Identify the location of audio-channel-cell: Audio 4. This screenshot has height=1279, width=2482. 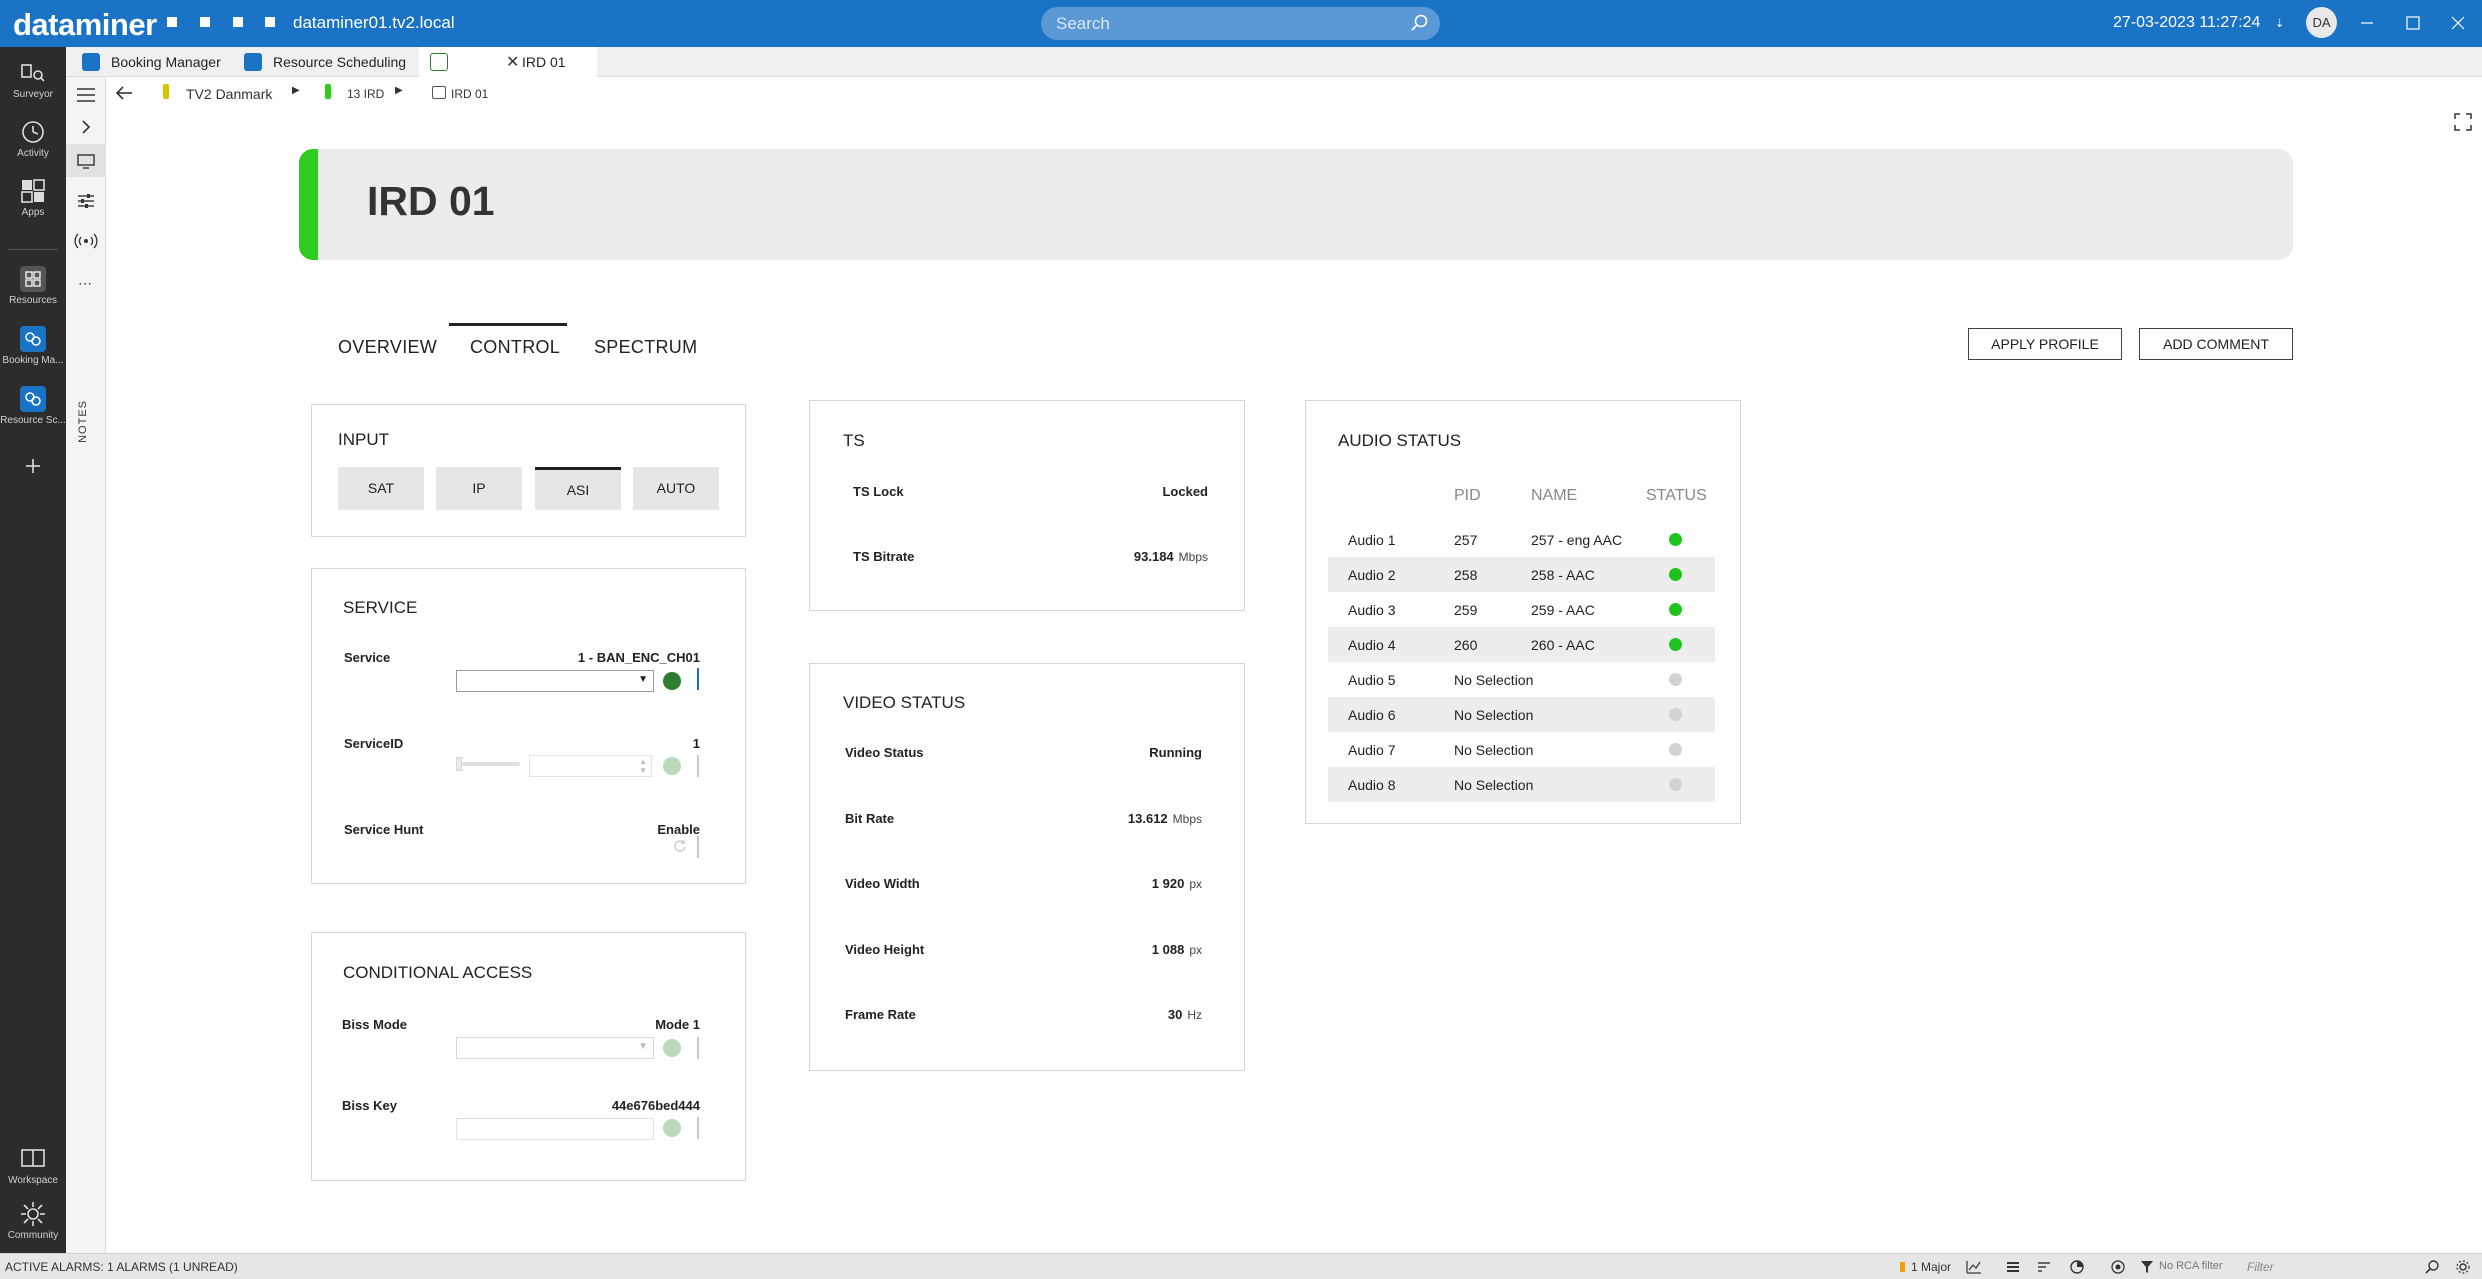
(1372, 645).